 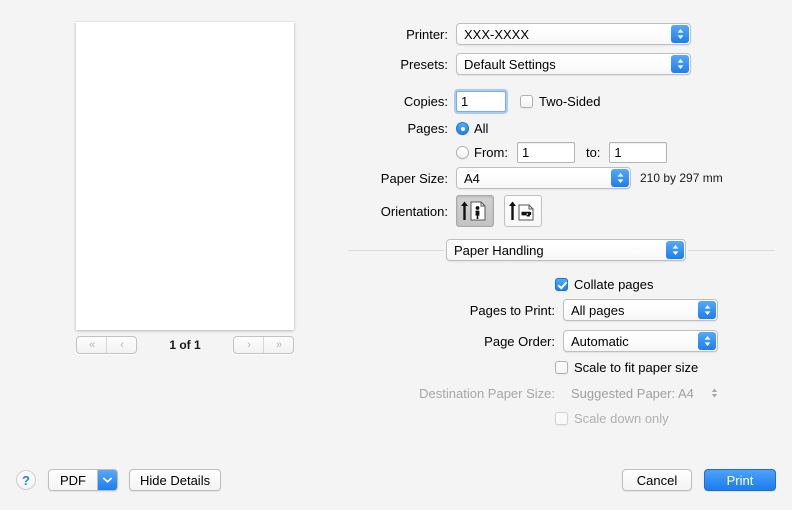 What do you see at coordinates (424, 64) in the screenshot?
I see `presets-label: Presets:` at bounding box center [424, 64].